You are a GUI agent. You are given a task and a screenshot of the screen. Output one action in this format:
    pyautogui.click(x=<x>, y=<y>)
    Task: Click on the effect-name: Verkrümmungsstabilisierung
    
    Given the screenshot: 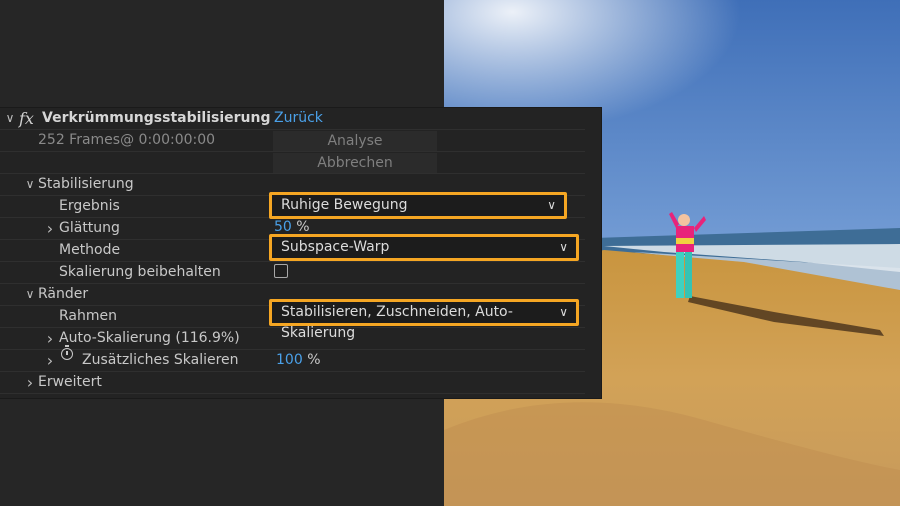 What is the action you would take?
    pyautogui.click(x=156, y=118)
    